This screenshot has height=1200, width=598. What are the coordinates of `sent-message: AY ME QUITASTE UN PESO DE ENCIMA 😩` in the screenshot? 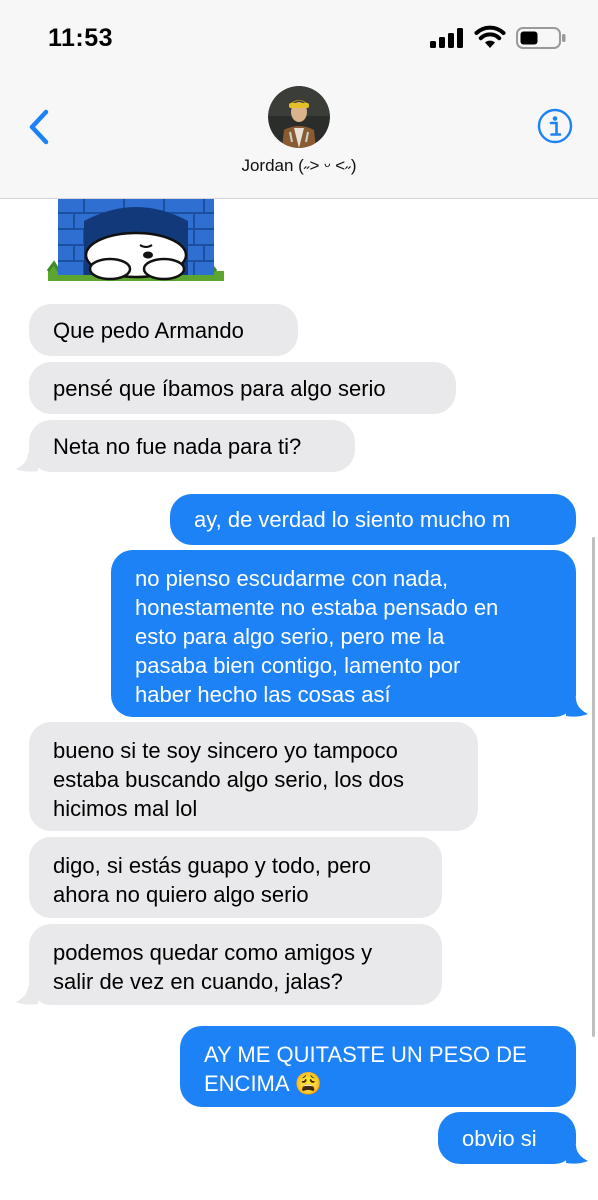 It's located at (378, 1066).